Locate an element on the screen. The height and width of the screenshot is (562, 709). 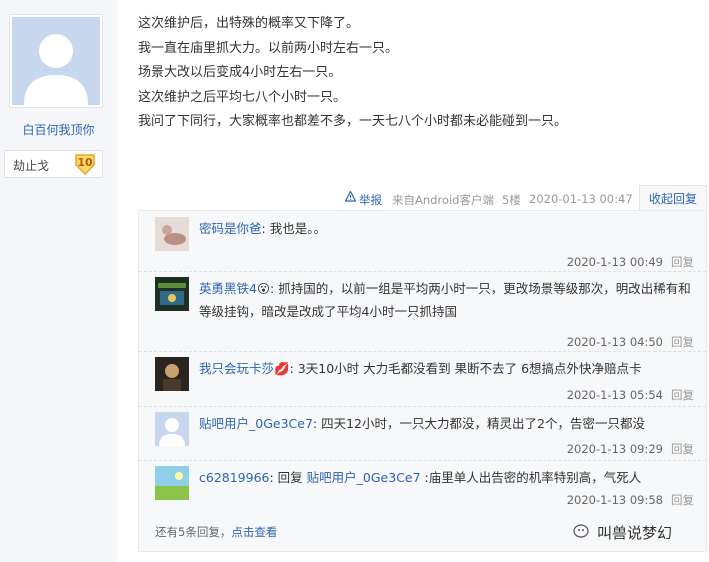
post-line: 我一直在庙里抓大力。以前两小时左右一只。 is located at coordinates (268, 48).